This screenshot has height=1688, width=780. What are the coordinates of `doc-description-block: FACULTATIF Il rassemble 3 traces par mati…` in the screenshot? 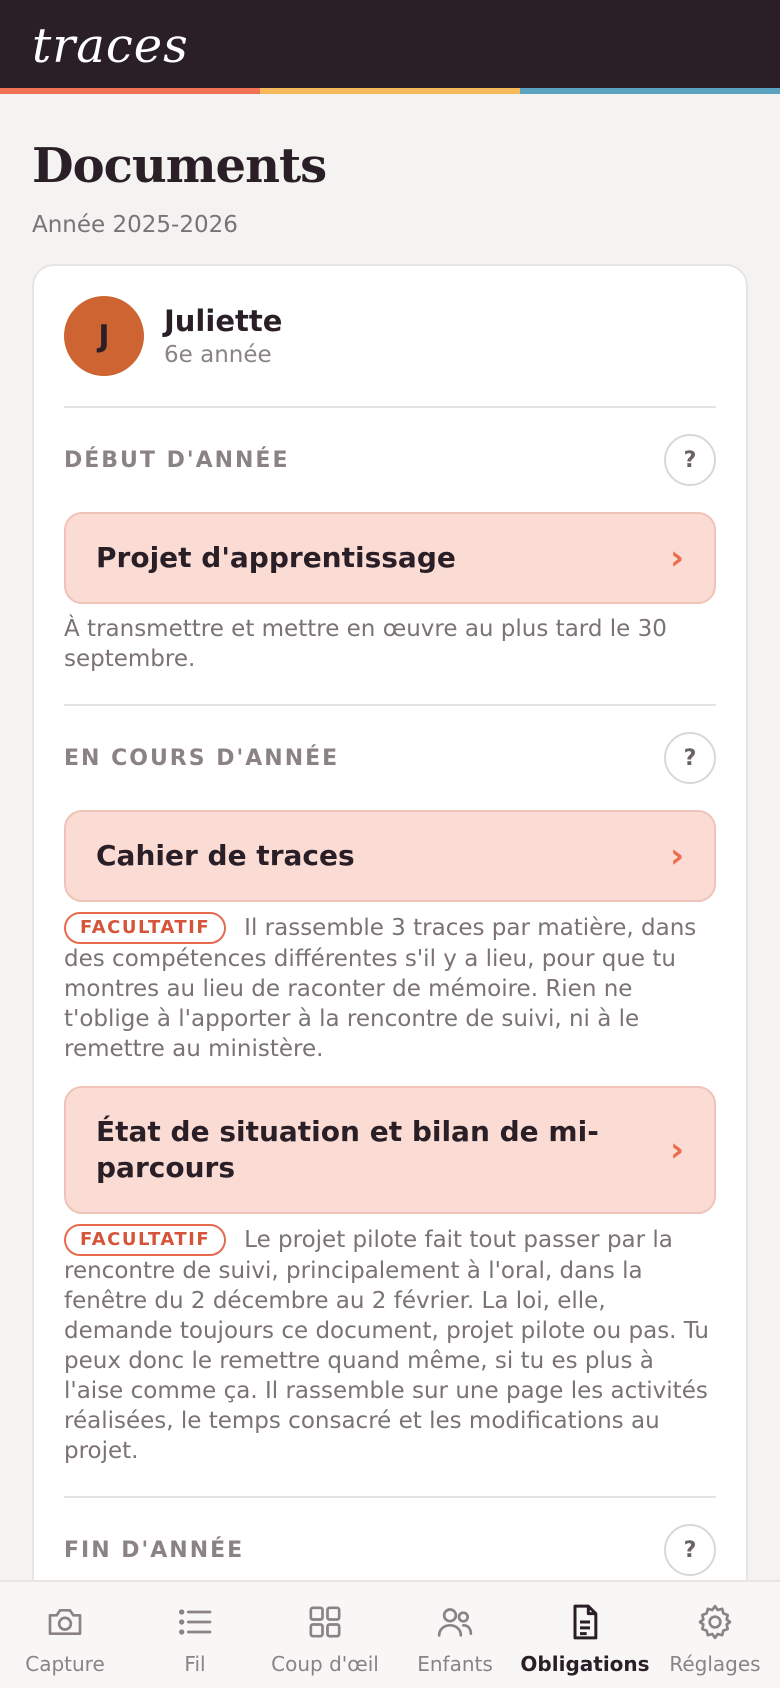 It's located at (390, 988).